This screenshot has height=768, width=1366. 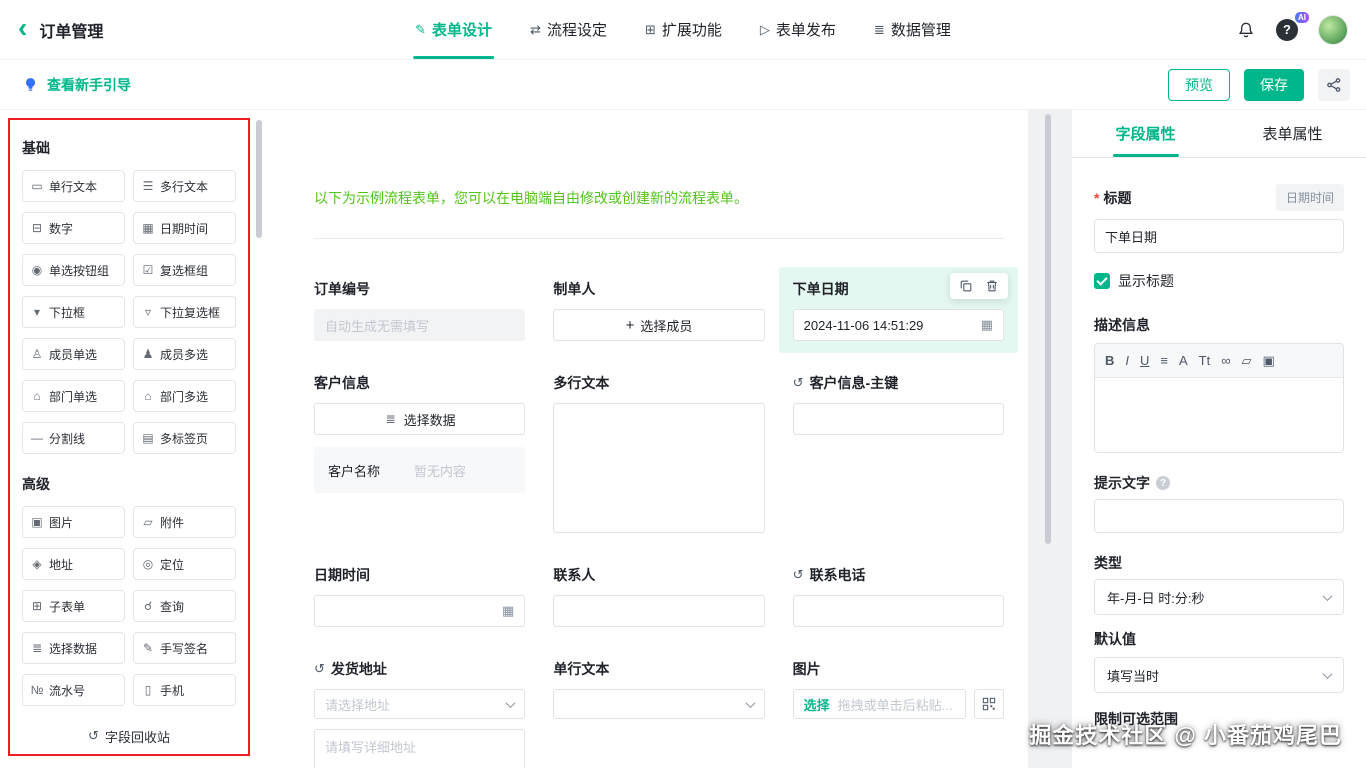 I want to click on field-type-dept-single: ⌂ 部门单选, so click(x=73, y=396).